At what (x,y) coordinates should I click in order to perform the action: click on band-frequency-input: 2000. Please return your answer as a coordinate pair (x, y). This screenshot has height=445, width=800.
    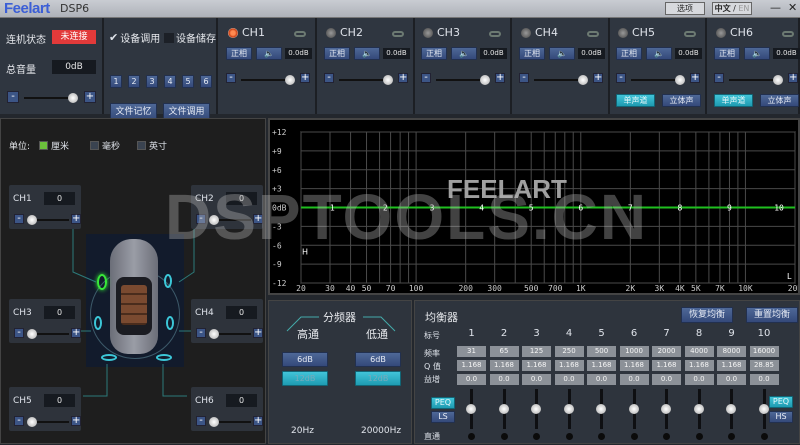
    Looking at the image, I should click on (666, 351).